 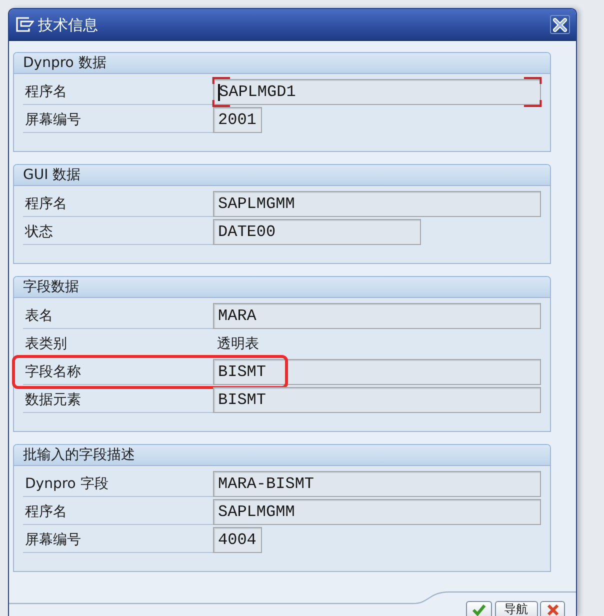 I want to click on input-field: MARA, so click(x=377, y=316).